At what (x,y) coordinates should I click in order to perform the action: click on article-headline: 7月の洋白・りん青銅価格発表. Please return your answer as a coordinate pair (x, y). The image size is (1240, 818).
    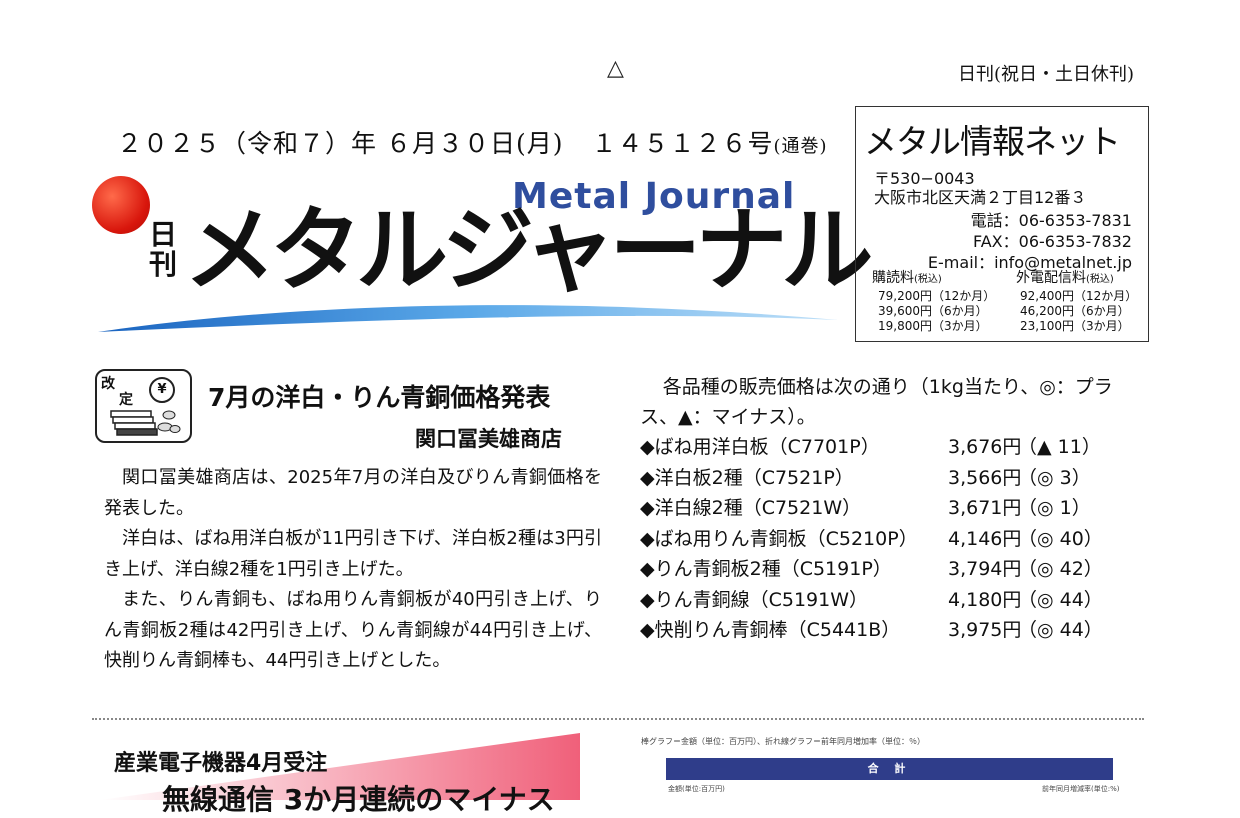
    Looking at the image, I should click on (379, 397).